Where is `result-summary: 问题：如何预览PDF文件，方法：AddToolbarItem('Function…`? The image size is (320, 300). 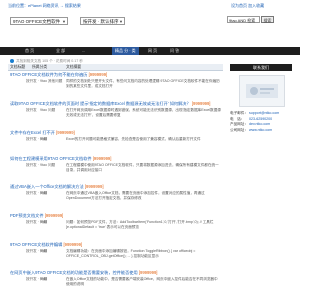
result-summary: 问题：如何预览PDF文件，方法：AddToolbarItem('Function… is located at coordinates (140, 224).